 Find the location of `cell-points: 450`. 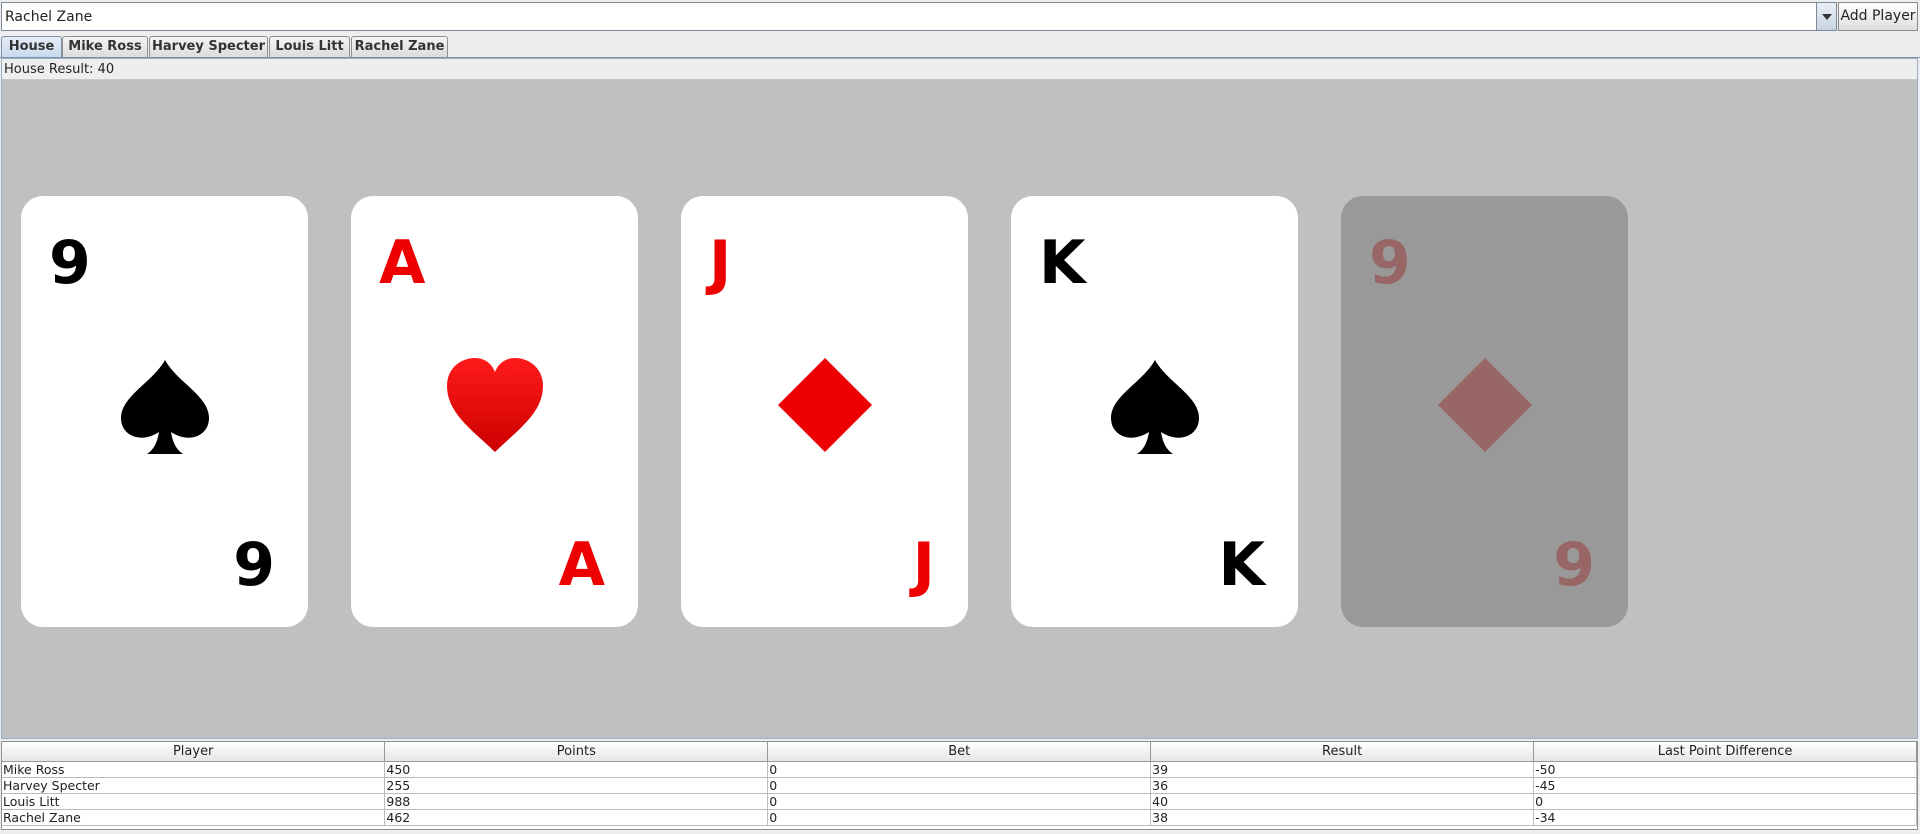

cell-points: 450 is located at coordinates (576, 769).